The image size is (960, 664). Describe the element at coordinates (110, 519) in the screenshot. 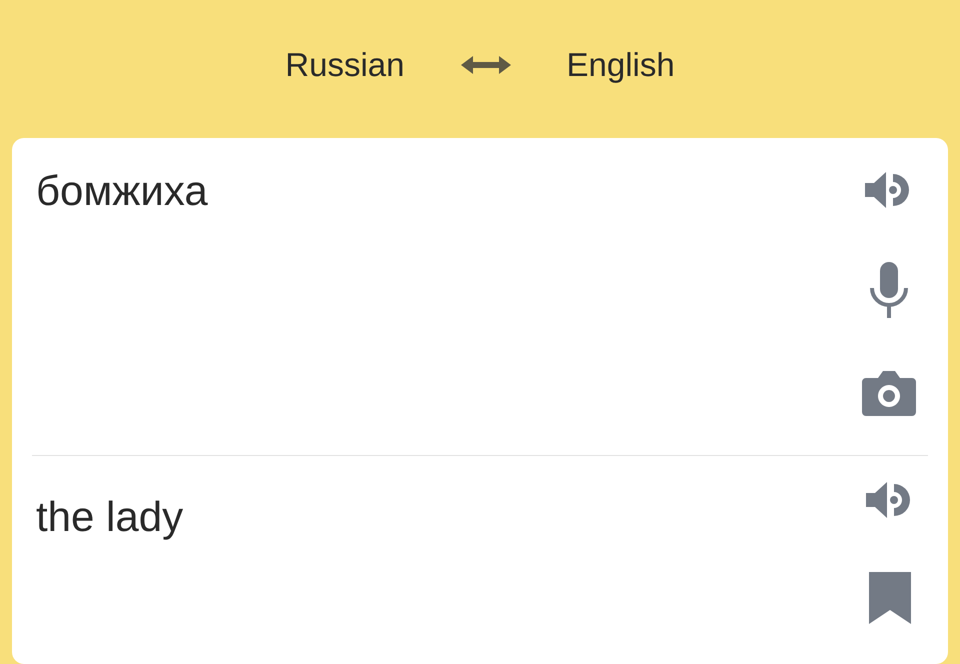

I see `translation-text: the lady` at that location.